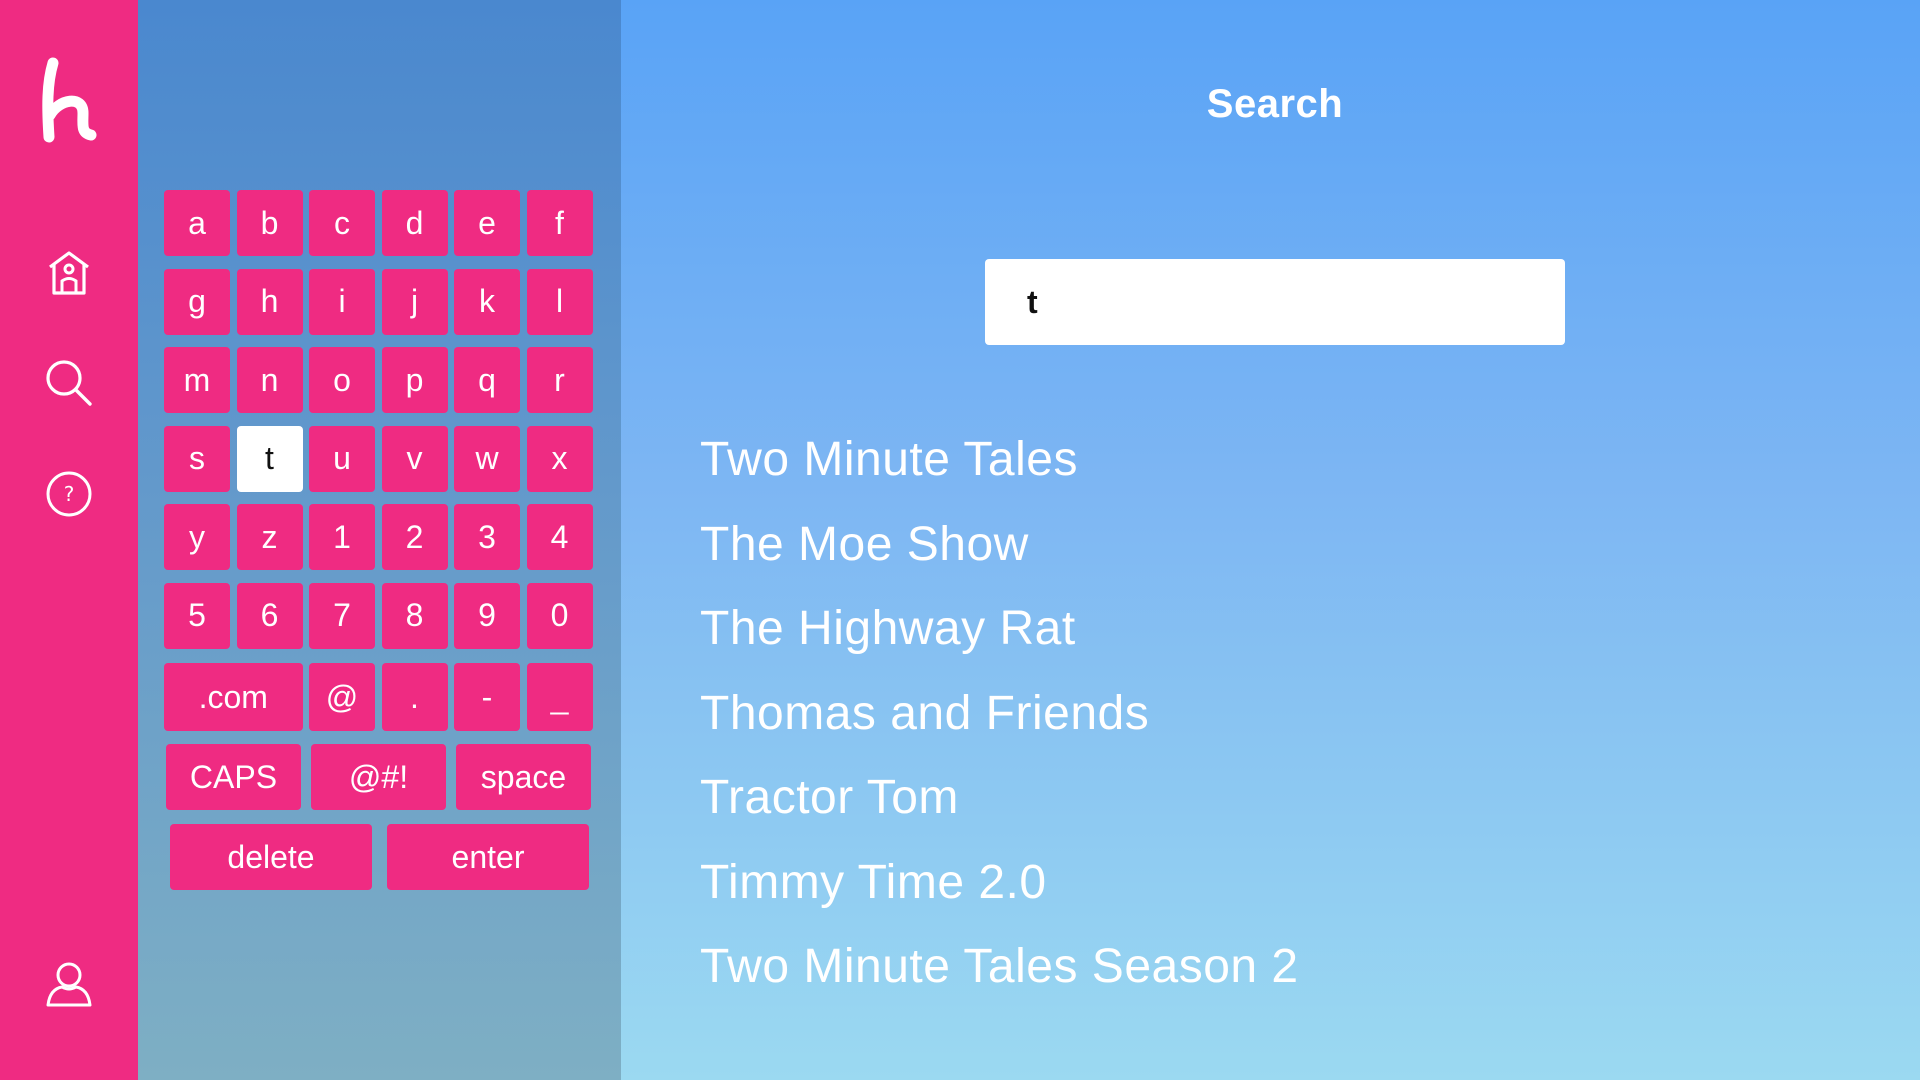 Image resolution: width=1920 pixels, height=1080 pixels. I want to click on key-label: k, so click(487, 301).